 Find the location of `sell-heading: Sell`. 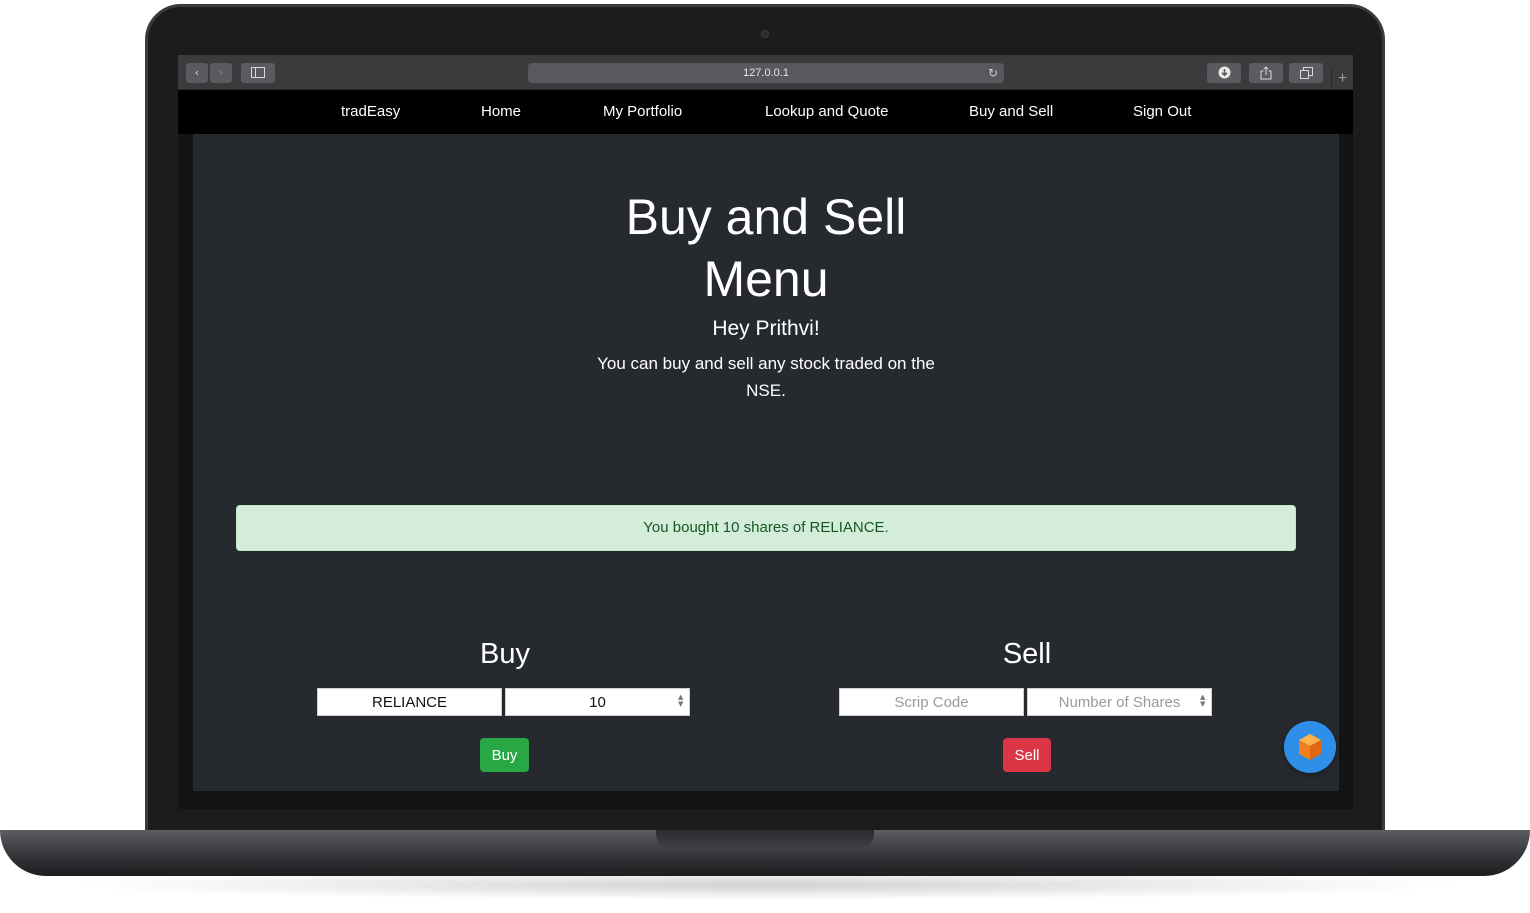

sell-heading: Sell is located at coordinates (1027, 654).